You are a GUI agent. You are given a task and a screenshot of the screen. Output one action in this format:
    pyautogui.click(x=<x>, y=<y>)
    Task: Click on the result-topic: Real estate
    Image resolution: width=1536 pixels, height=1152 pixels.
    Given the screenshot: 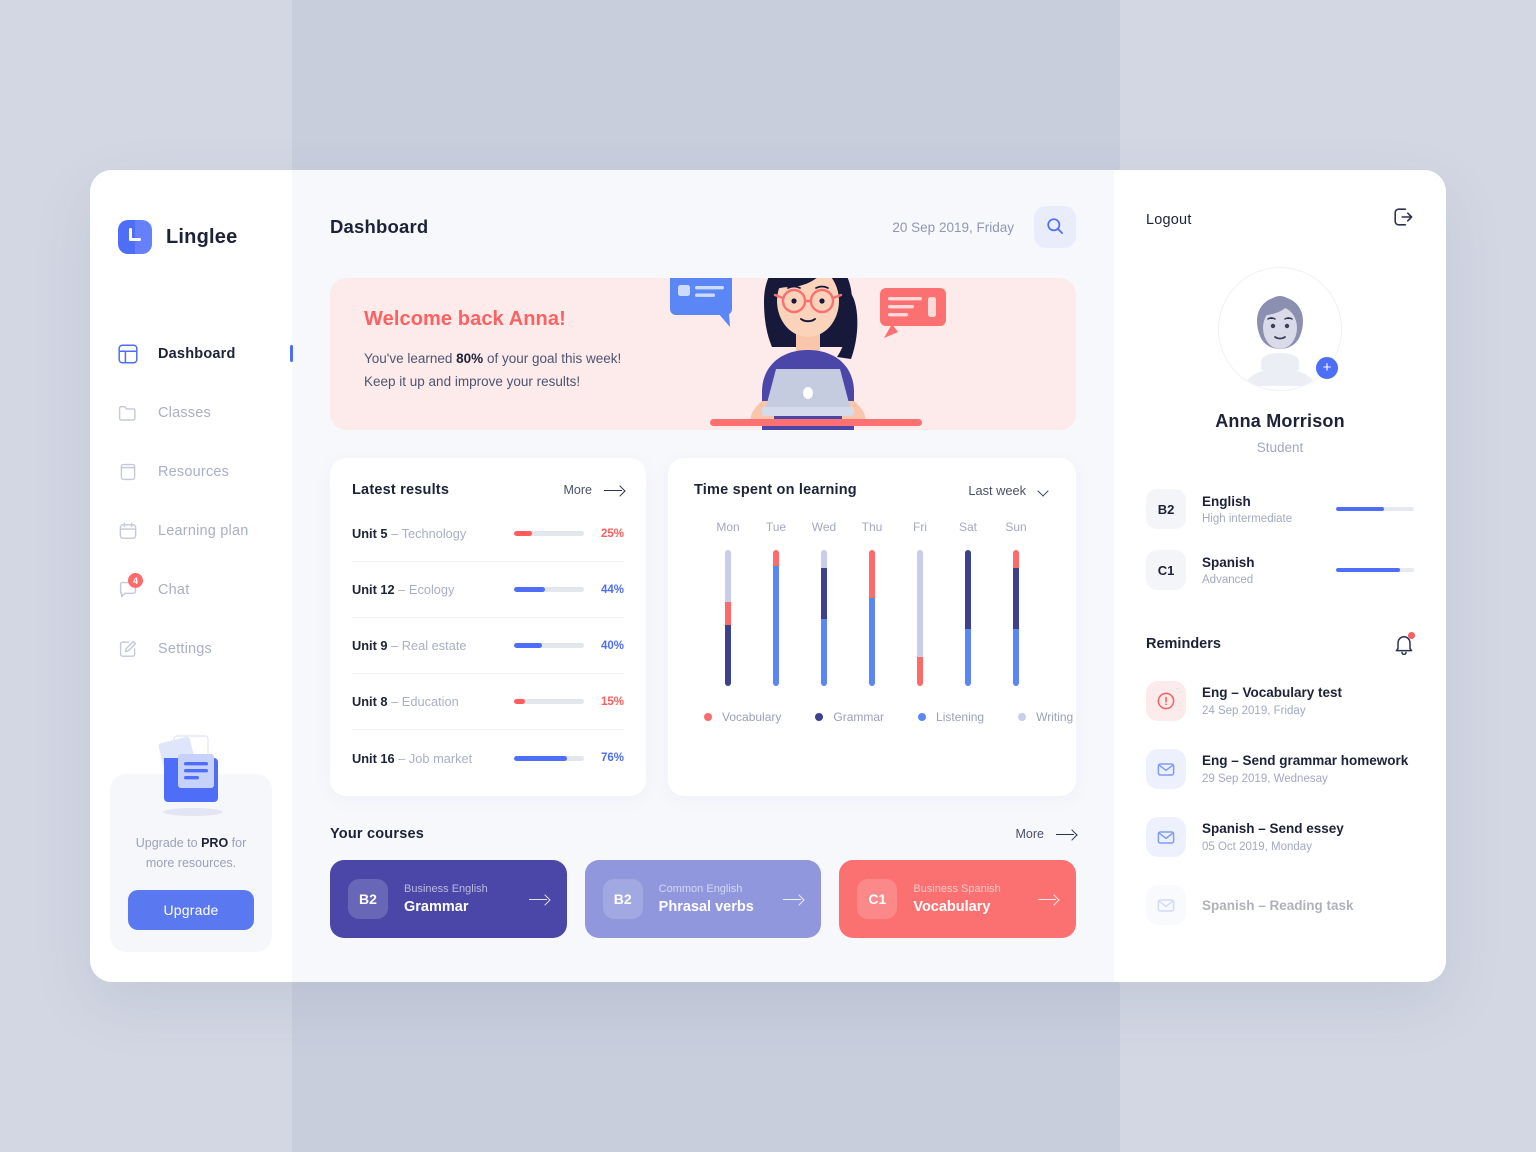 What is the action you would take?
    pyautogui.click(x=434, y=645)
    